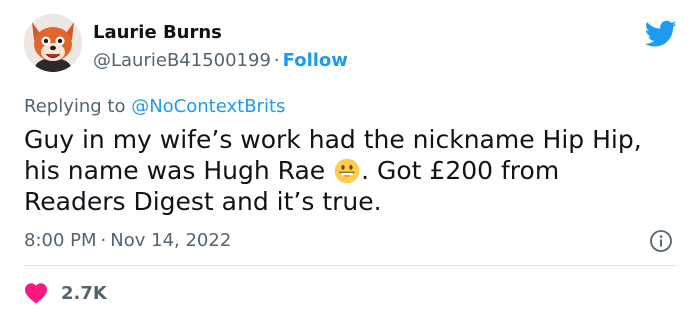 The height and width of the screenshot is (319, 700). Describe the element at coordinates (36, 293) in the screenshot. I see `heart-icon` at that location.